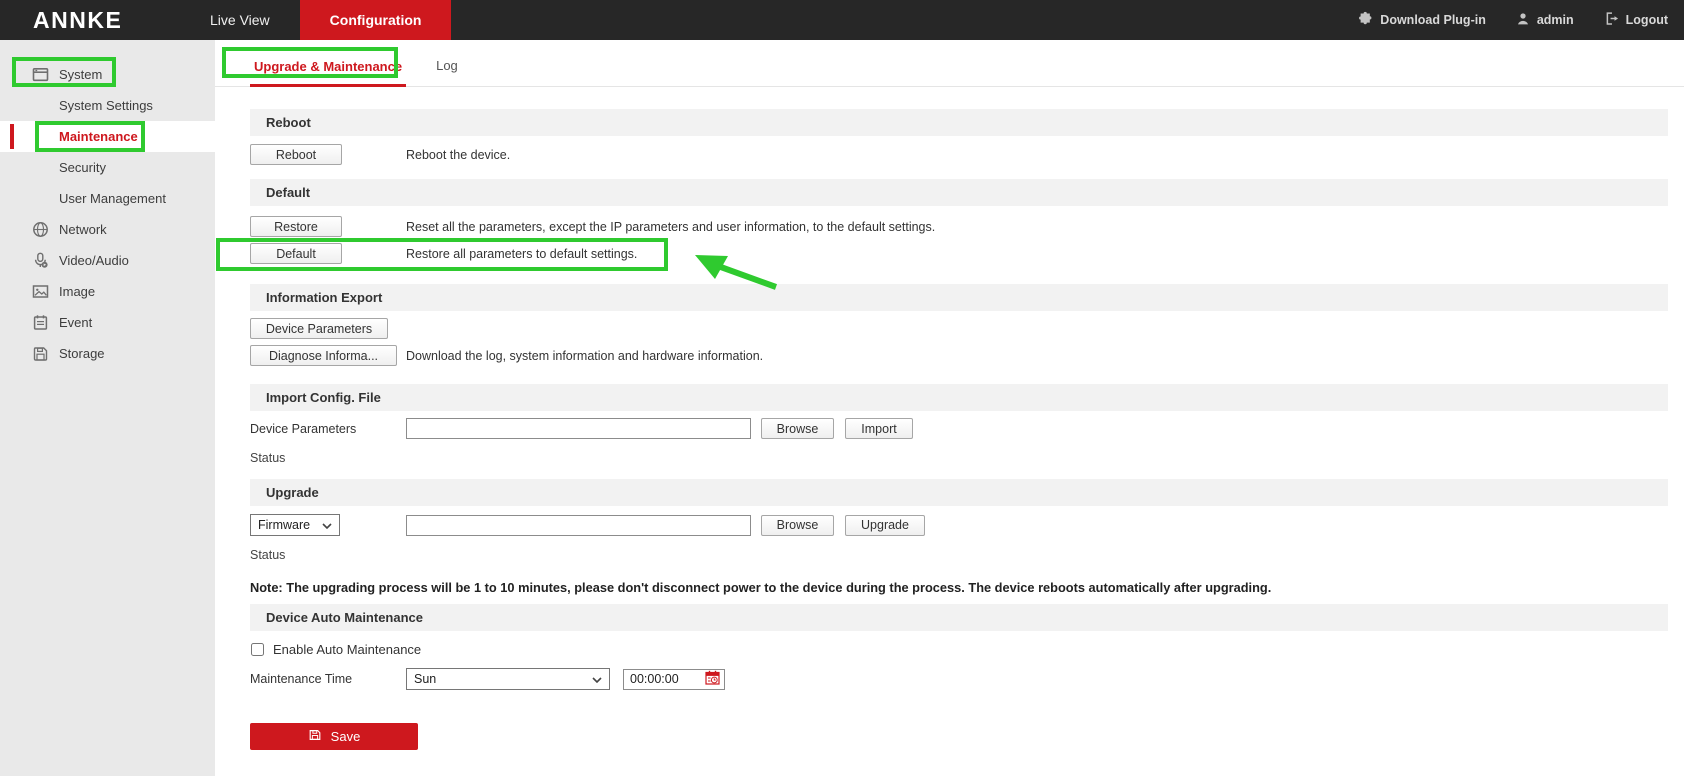 This screenshot has width=1684, height=776. What do you see at coordinates (959, 428) in the screenshot?
I see `import-config-row: Device Parameters Browse Import` at bounding box center [959, 428].